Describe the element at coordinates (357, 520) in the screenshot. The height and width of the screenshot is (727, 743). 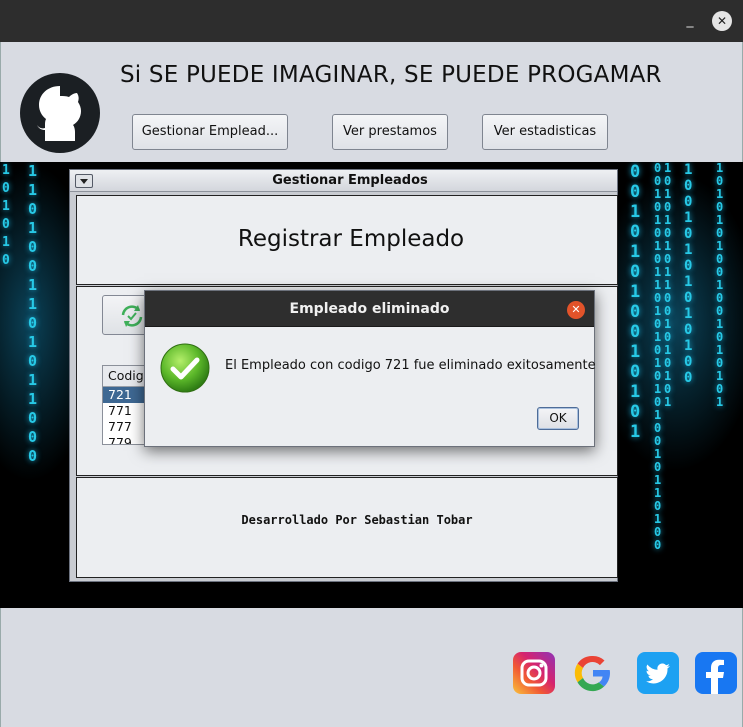
I see `developer-credit: Desarrollado Por Sebastian Tobar` at that location.